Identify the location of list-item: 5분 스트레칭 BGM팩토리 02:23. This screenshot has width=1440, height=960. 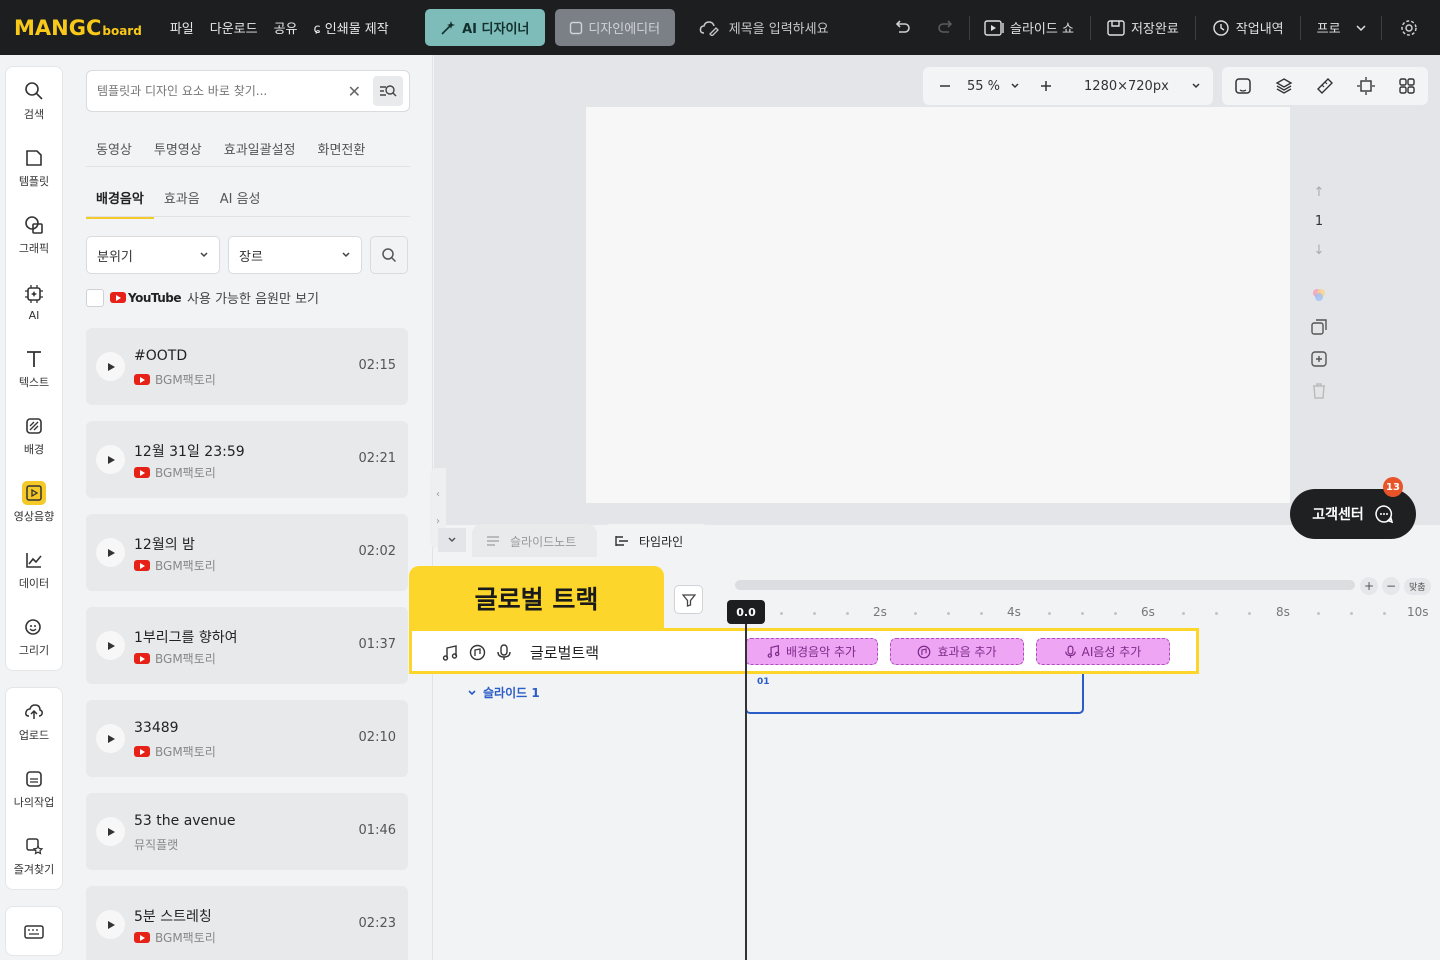
(247, 923).